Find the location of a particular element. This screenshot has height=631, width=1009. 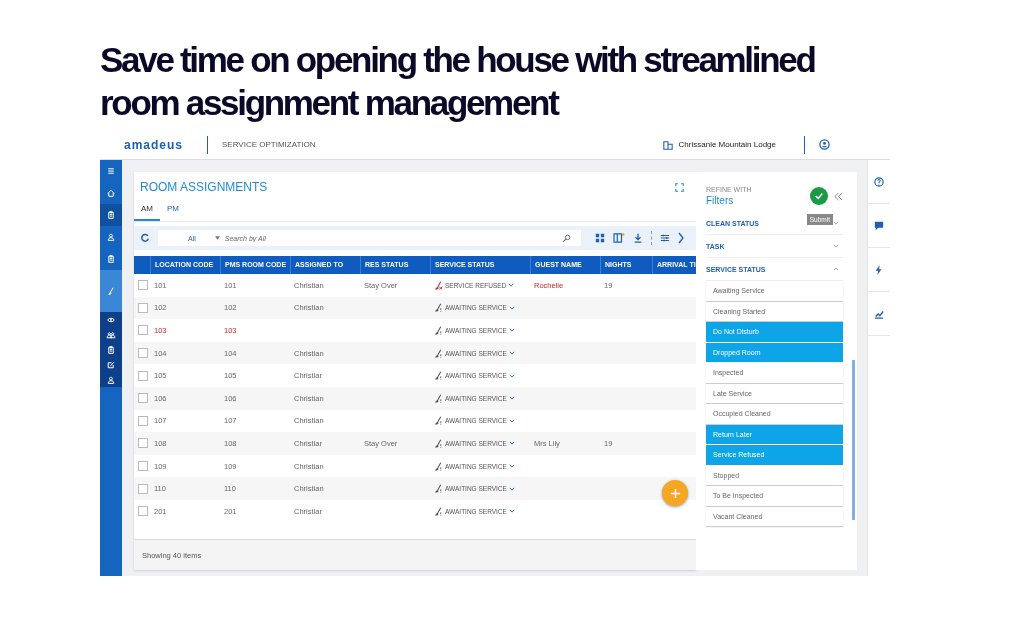

search-icon is located at coordinates (566, 238).